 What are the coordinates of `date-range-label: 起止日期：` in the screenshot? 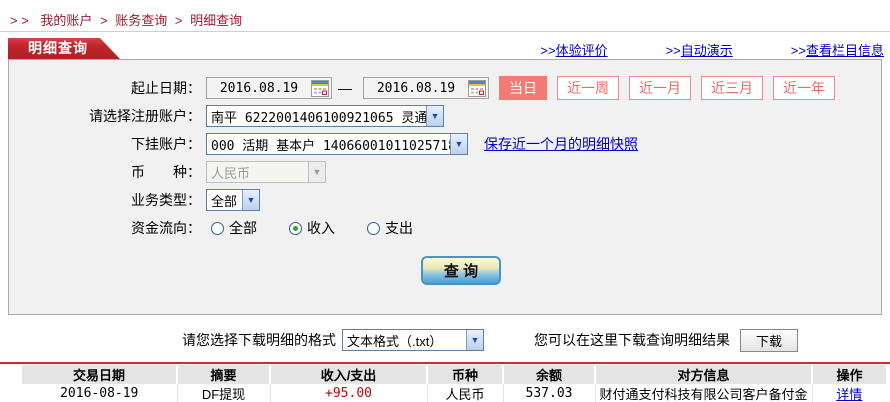 It's located at (166, 88).